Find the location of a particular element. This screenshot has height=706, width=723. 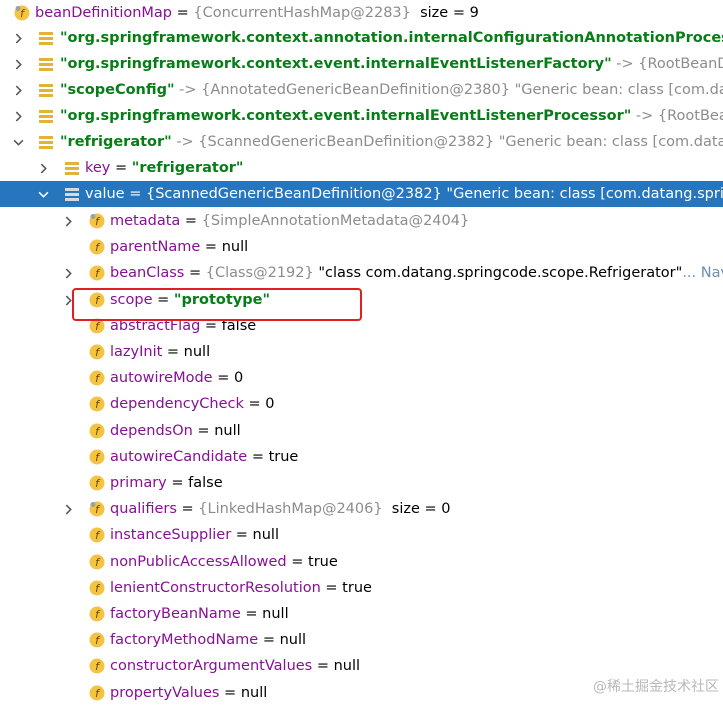

field-name: nonPublicAccessAllowed is located at coordinates (198, 562).